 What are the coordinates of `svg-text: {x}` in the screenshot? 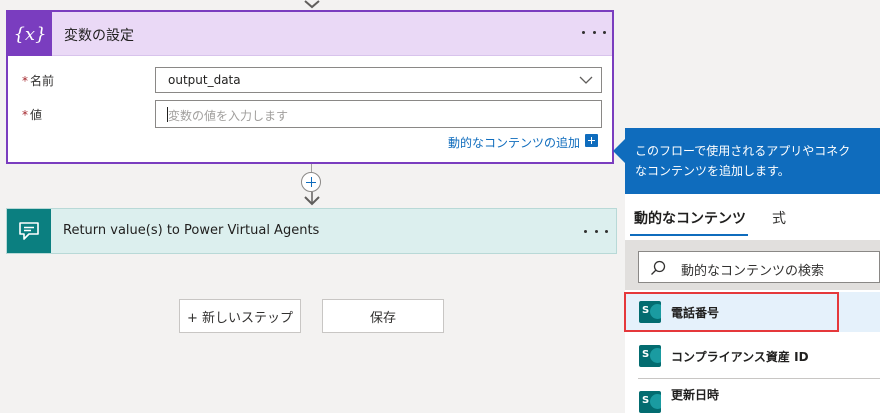 It's located at (30, 34).